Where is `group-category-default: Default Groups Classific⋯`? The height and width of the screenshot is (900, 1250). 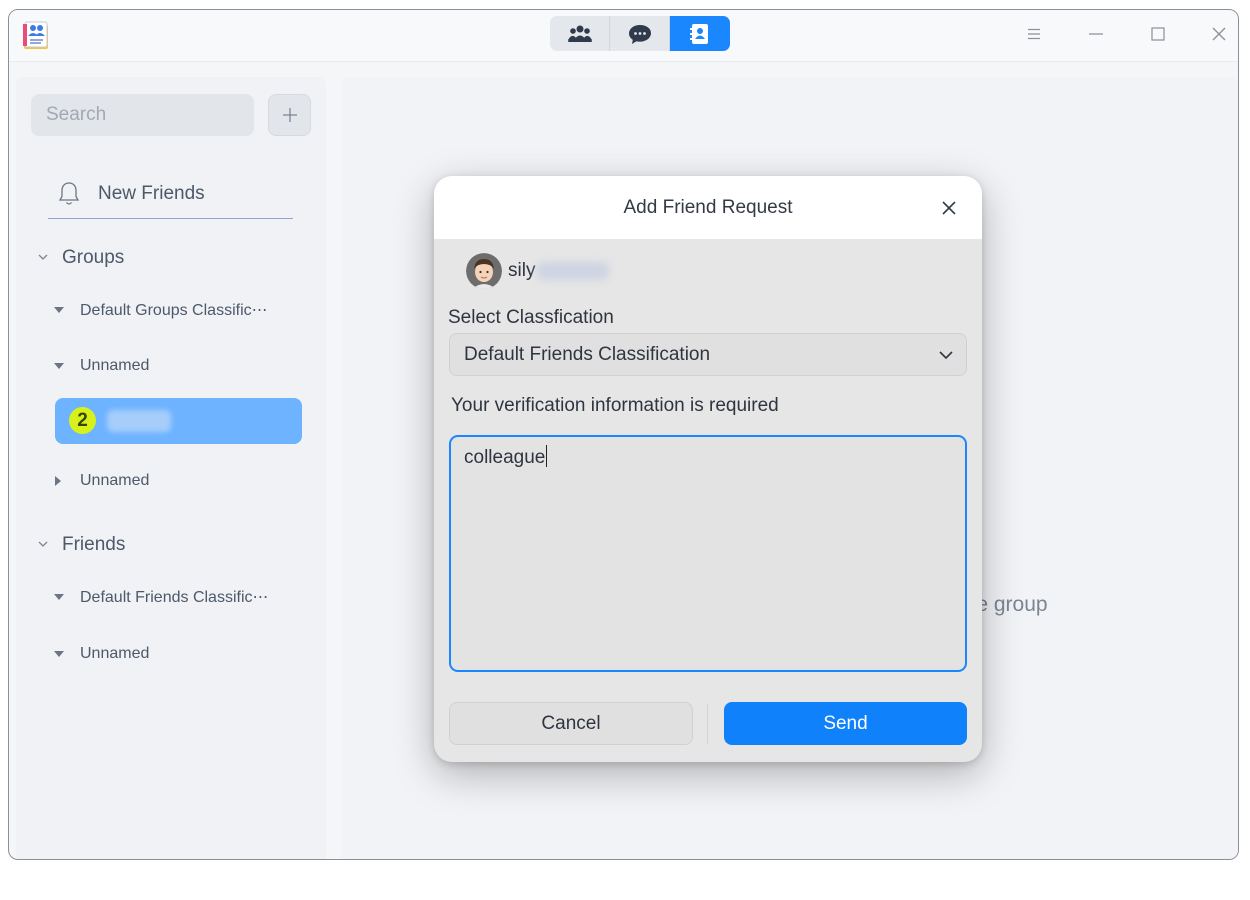 group-category-default: Default Groups Classific⋯ is located at coordinates (161, 310).